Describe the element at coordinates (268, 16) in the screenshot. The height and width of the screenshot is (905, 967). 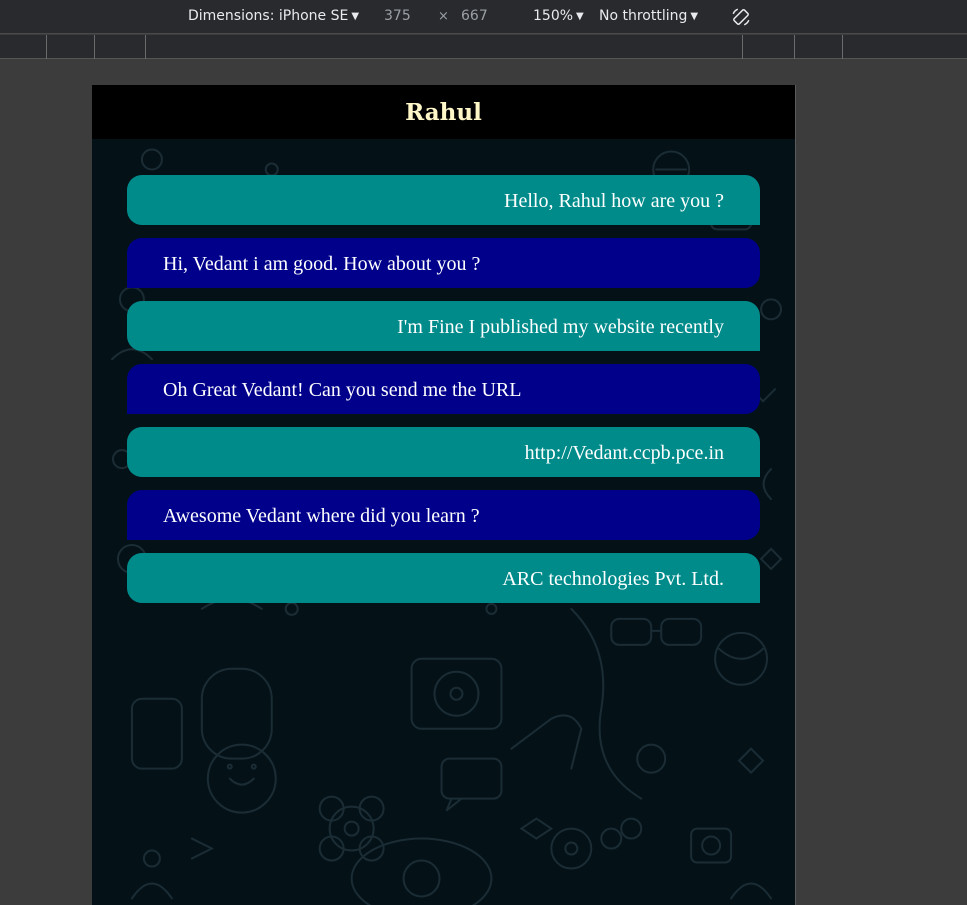
I see `dimensions-label: Dimensions: iPhone SE` at that location.